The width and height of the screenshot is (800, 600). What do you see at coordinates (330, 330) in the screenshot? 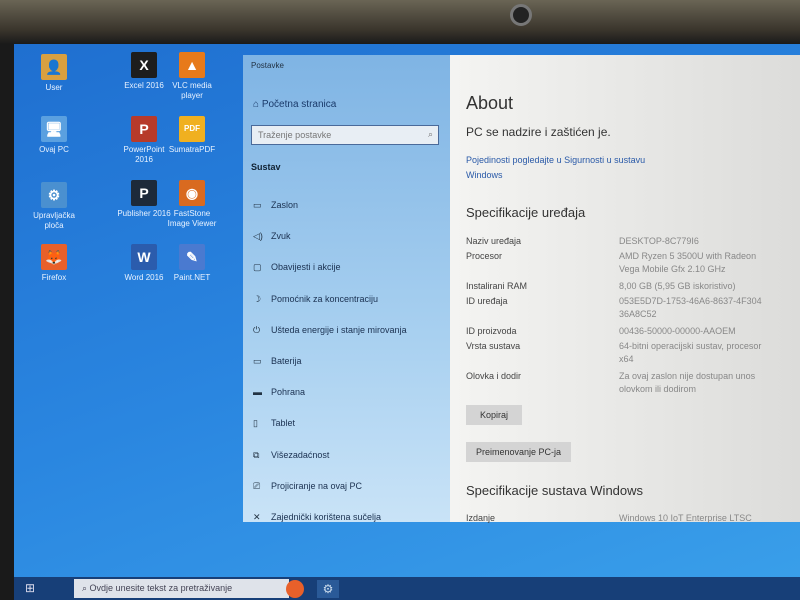
I see `nav-item: ⏻ Ušteda energije i stanje mirovanja` at bounding box center [330, 330].